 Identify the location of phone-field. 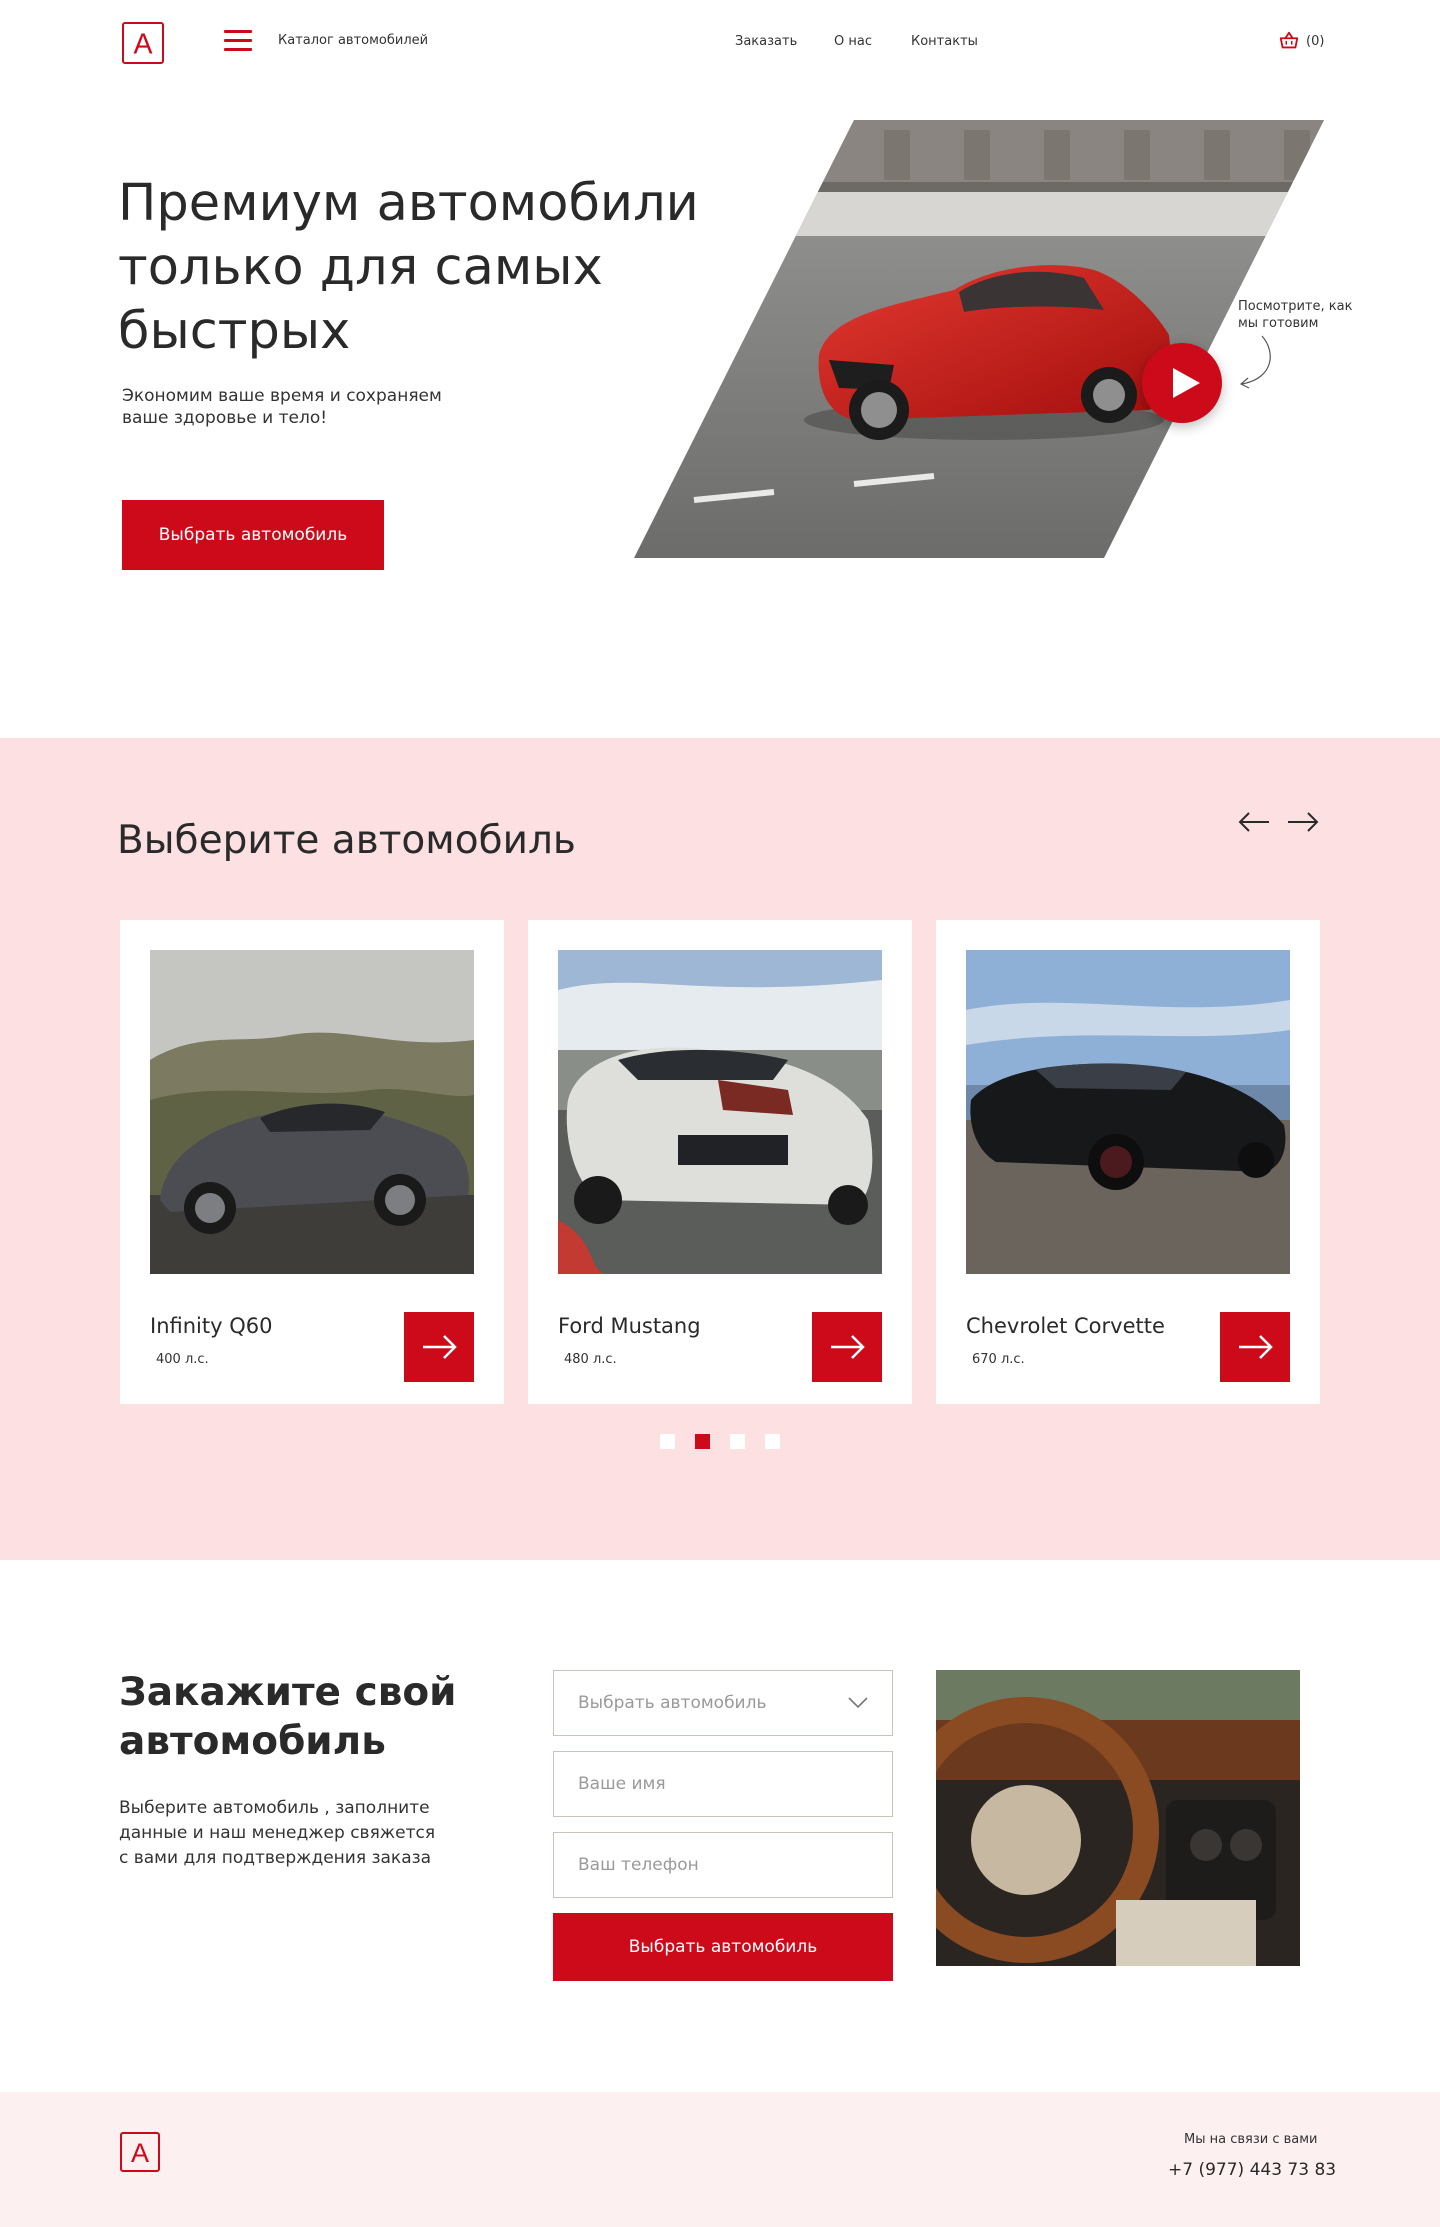
(723, 1865).